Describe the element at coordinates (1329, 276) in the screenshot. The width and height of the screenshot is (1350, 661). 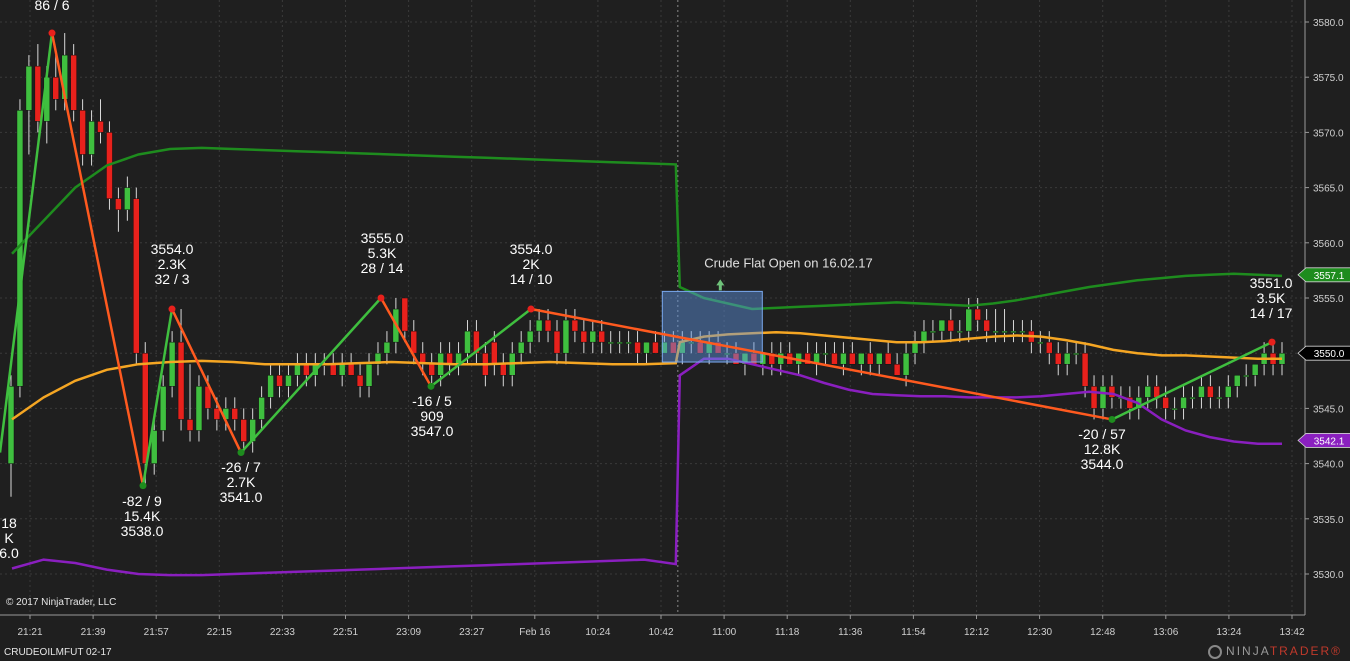
I see `price-badge-label: 3557.1` at that location.